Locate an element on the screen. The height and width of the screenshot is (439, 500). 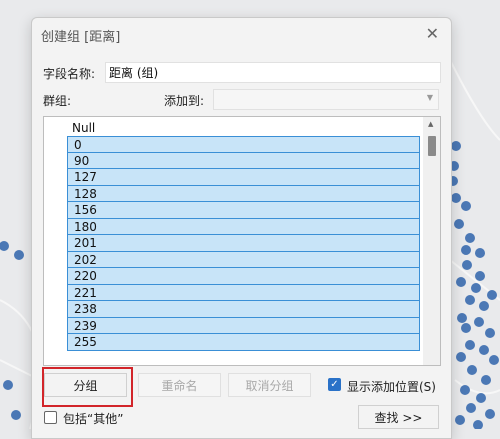
show-add-position-label: 显示添加位置(S) is located at coordinates (391, 386).